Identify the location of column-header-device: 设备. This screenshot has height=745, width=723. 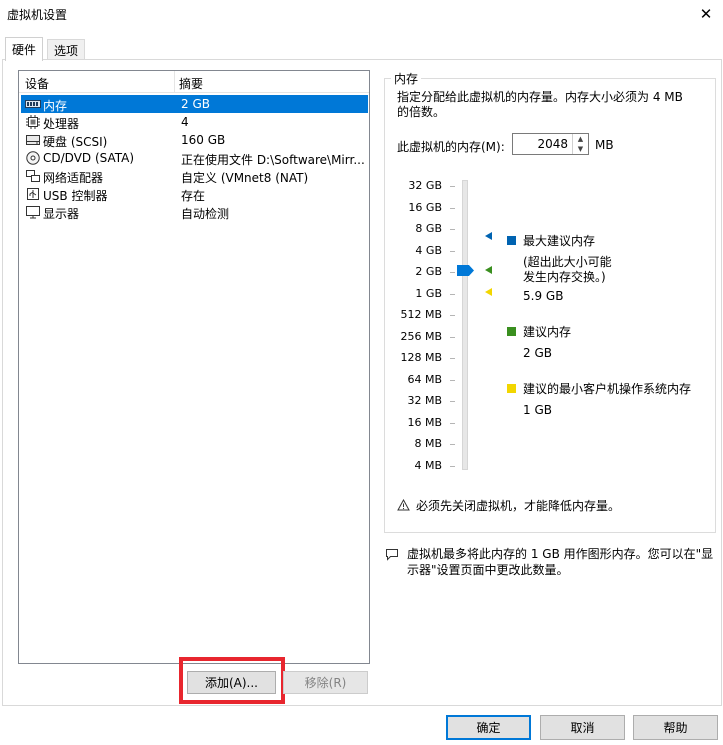
(37, 83).